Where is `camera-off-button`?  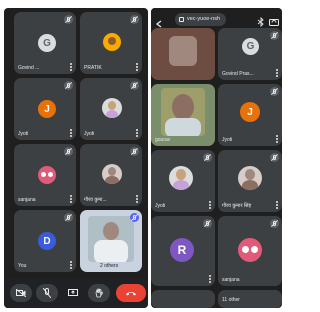 camera-off-button is located at coordinates (21, 293).